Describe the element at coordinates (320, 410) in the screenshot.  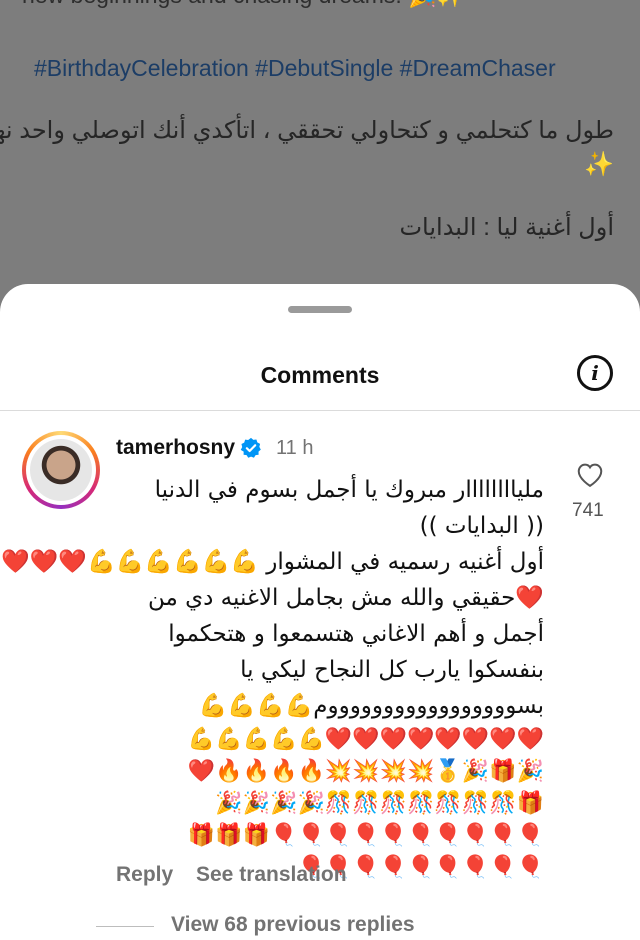
I see `sheet-divider` at that location.